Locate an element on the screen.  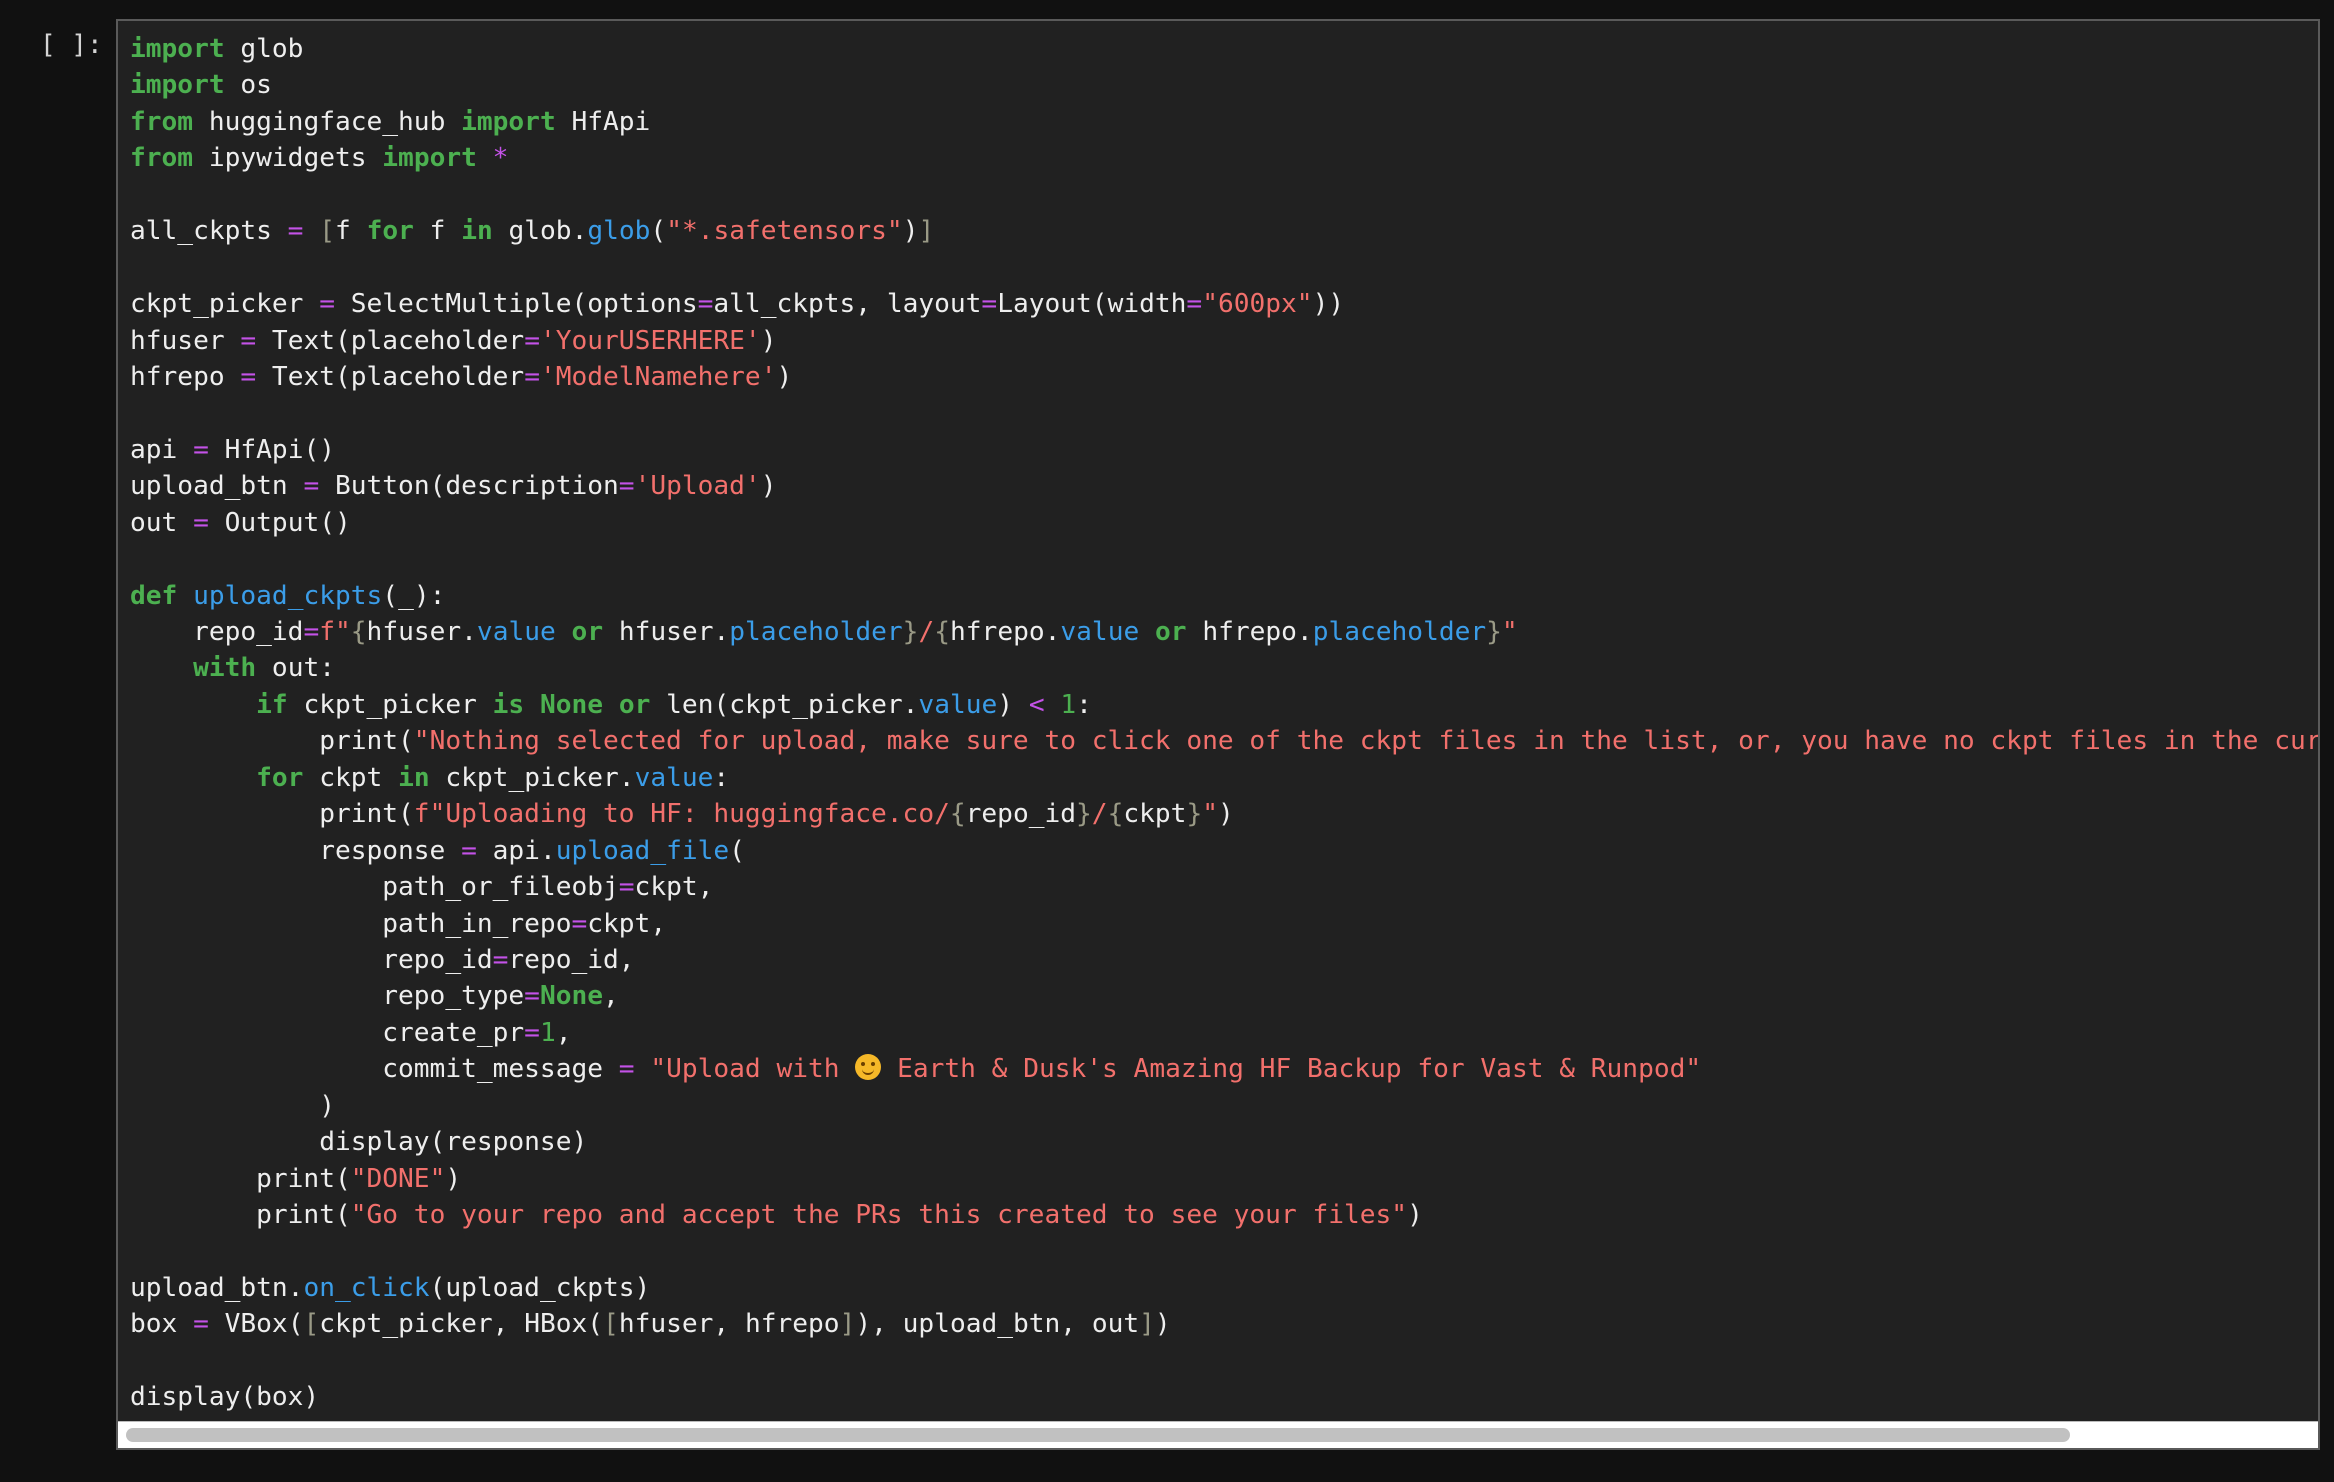
code-token: (_): is located at coordinates (414, 595).